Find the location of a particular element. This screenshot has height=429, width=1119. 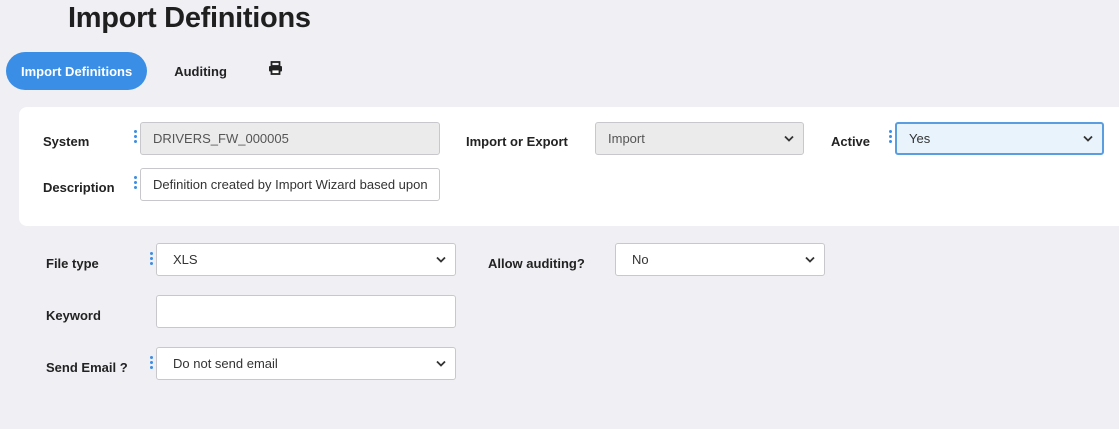

tab-auditing: Auditing is located at coordinates (200, 71).